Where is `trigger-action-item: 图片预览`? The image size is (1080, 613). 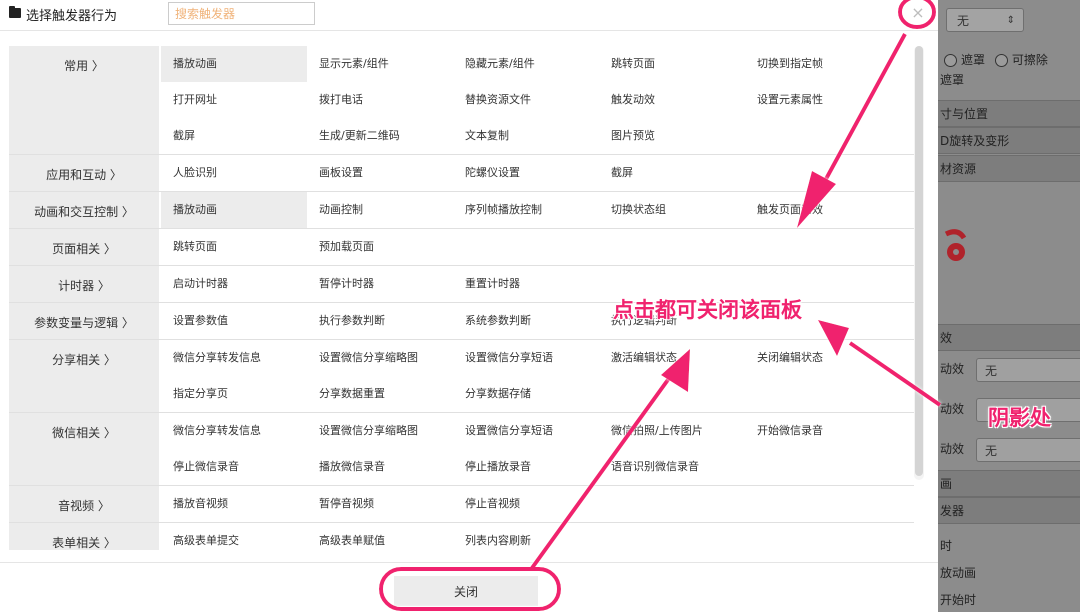 trigger-action-item: 图片预览 is located at coordinates (672, 136).